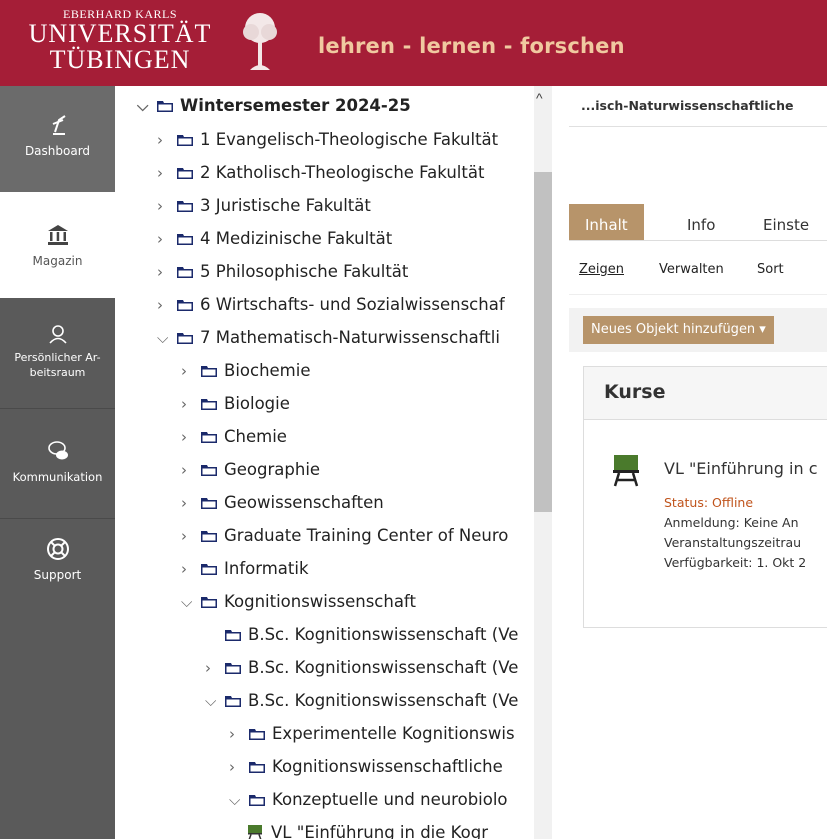  Describe the element at coordinates (285, 205) in the screenshot. I see `tree-label: 3 Juristische Fakultät` at that location.